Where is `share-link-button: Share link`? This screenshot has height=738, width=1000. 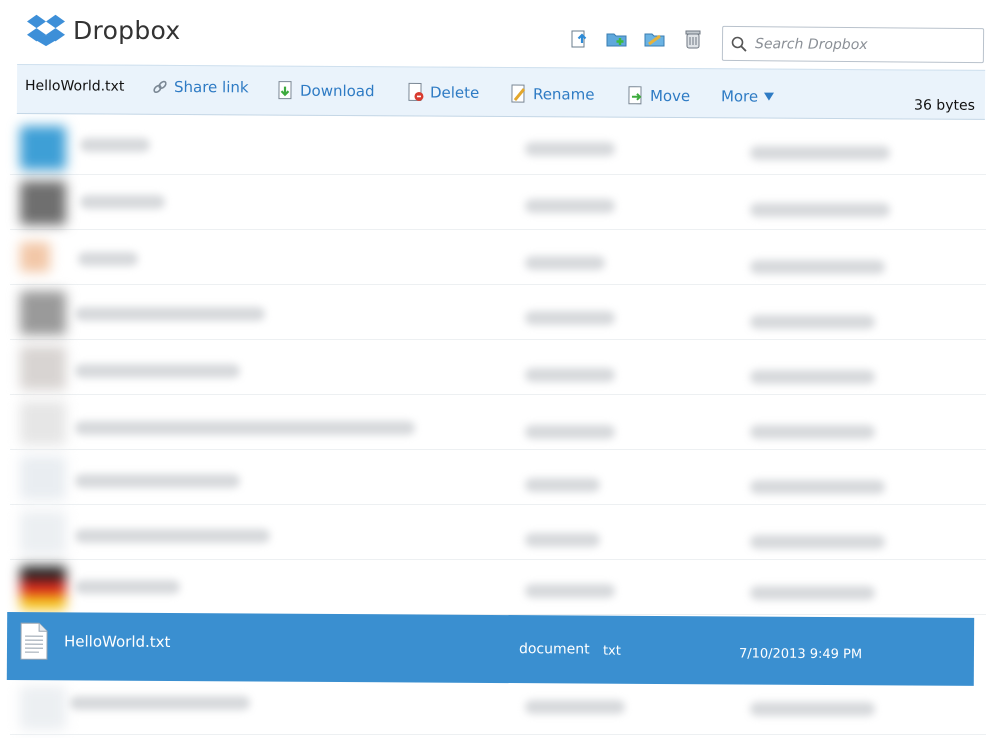 share-link-button: Share link is located at coordinates (200, 87).